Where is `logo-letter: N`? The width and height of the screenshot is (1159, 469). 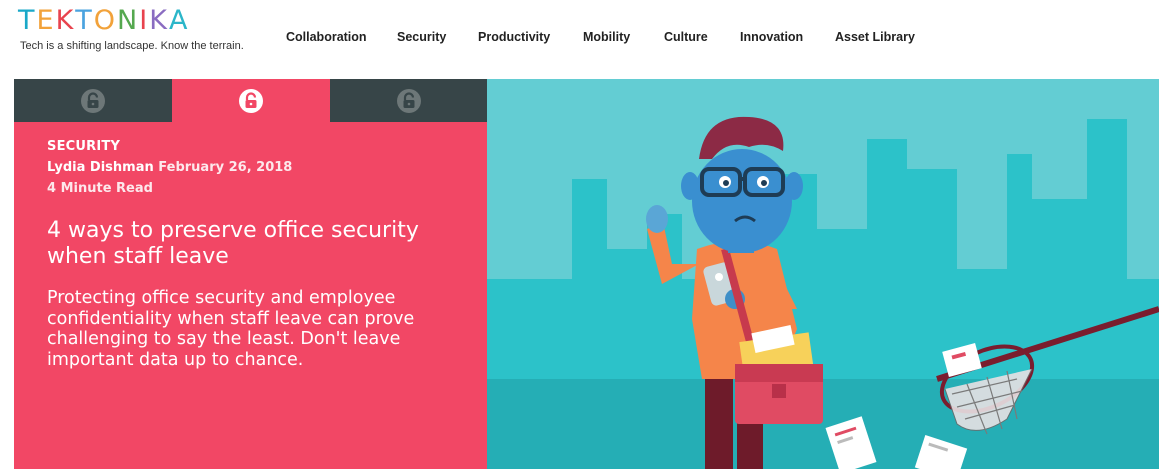 logo-letter: N is located at coordinates (128, 20).